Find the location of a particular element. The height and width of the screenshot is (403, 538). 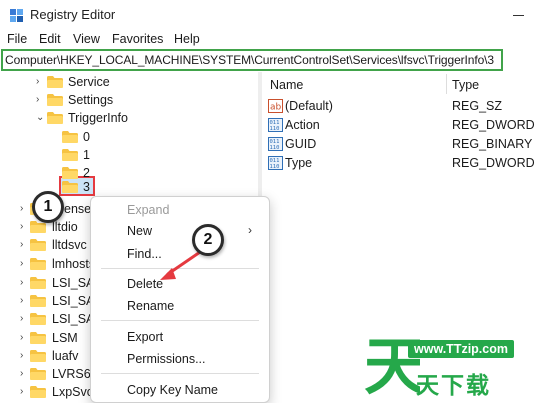

value-name: GUID is located at coordinates (301, 144).